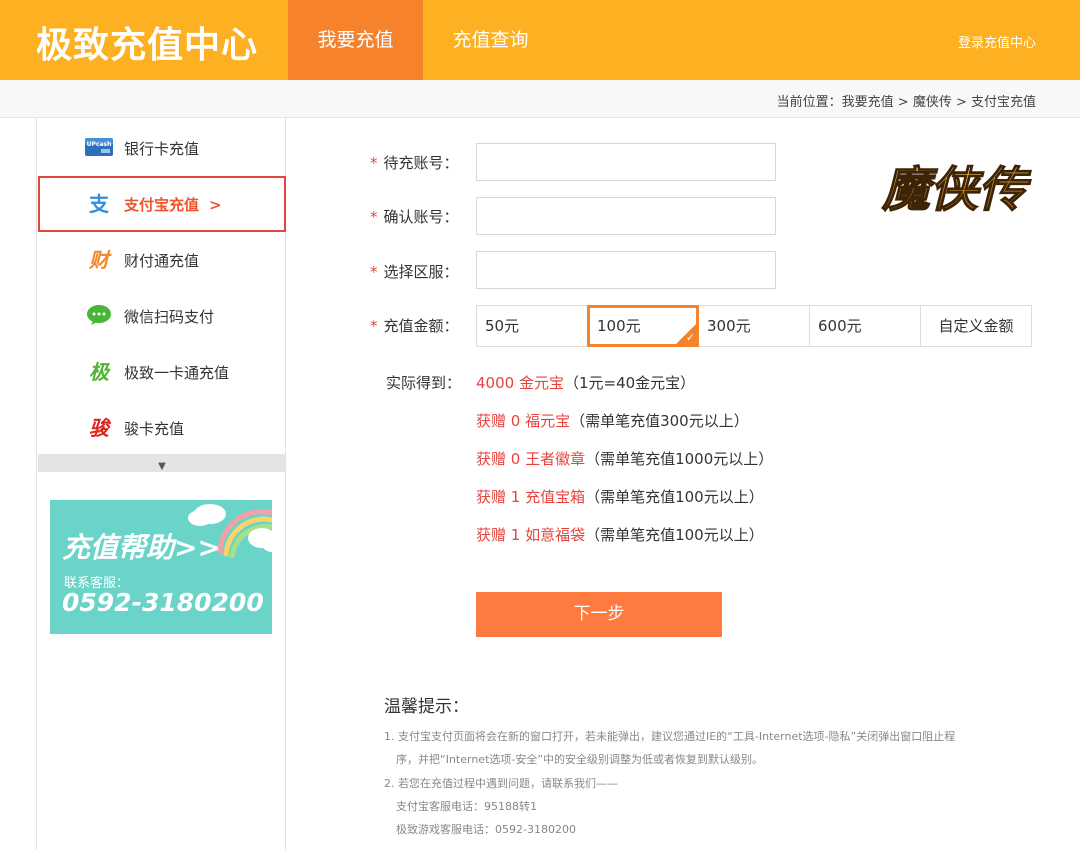 This screenshot has width=1080, height=850. Describe the element at coordinates (486, 829) in the screenshot. I see `tip-line: 极致游戏客服电话：0592-3180200` at that location.